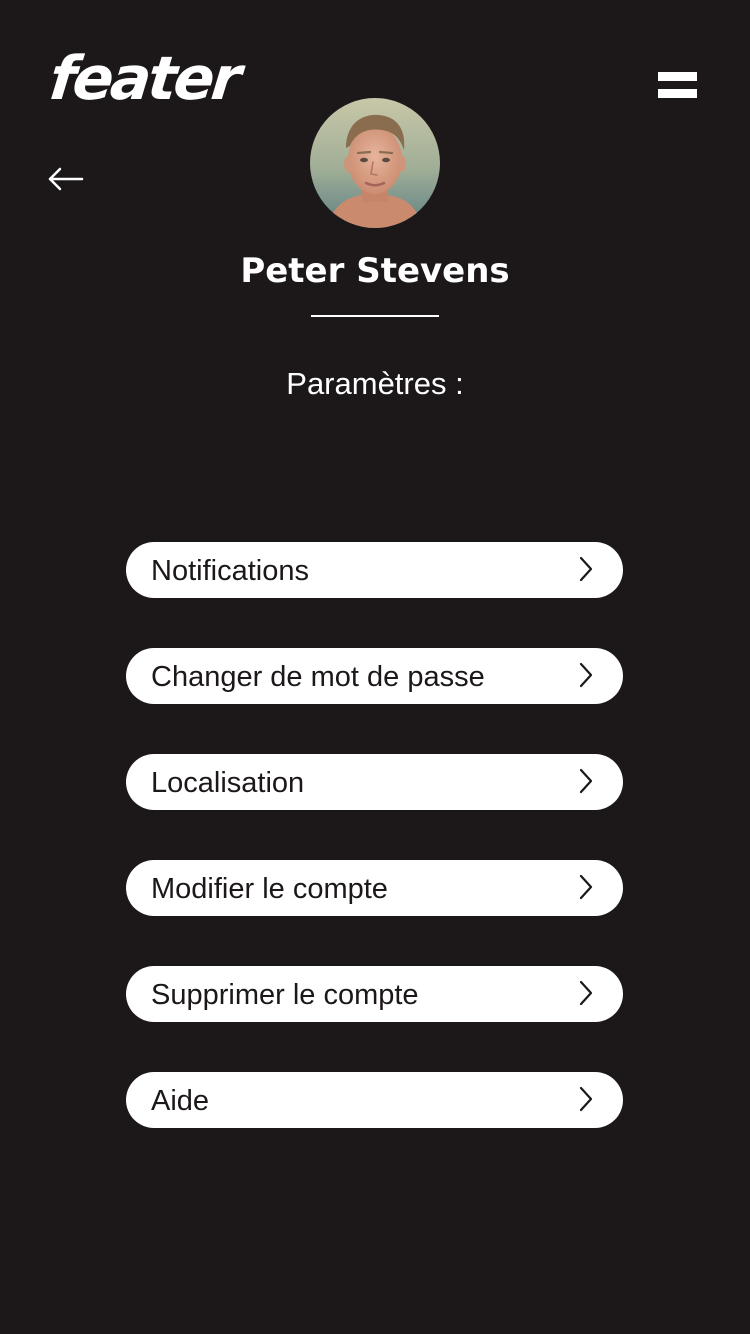 This screenshot has height=1334, width=750. Describe the element at coordinates (144, 79) in the screenshot. I see `feater-logo: feater` at that location.